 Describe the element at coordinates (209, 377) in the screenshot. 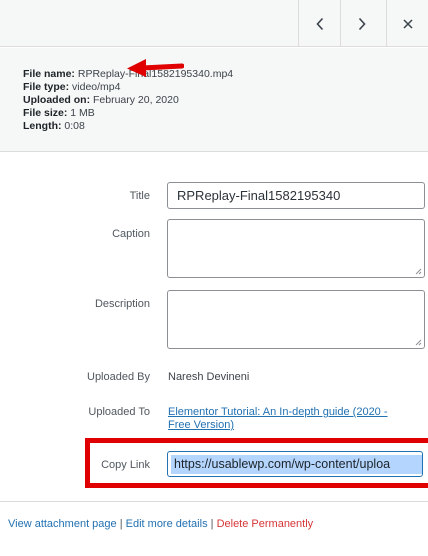

I see `uploaded-by-value: Naresh Devineni` at that location.